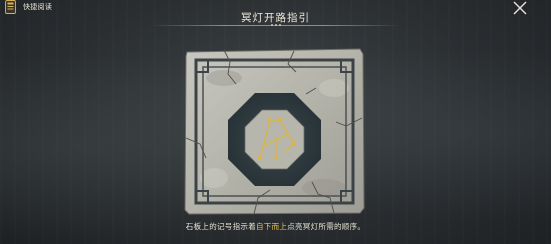 The width and height of the screenshot is (551, 244). I want to click on caption-before: 石板上的记号指示着, so click(220, 226).